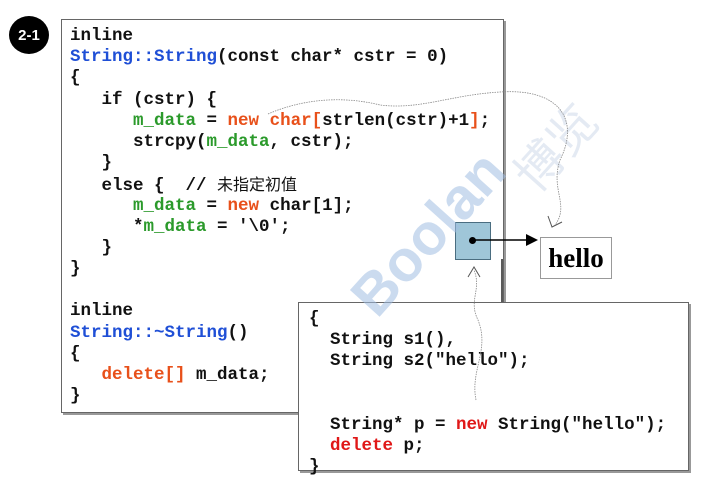 The image size is (701, 483). I want to click on code-token: m_data;, so click(227, 375).